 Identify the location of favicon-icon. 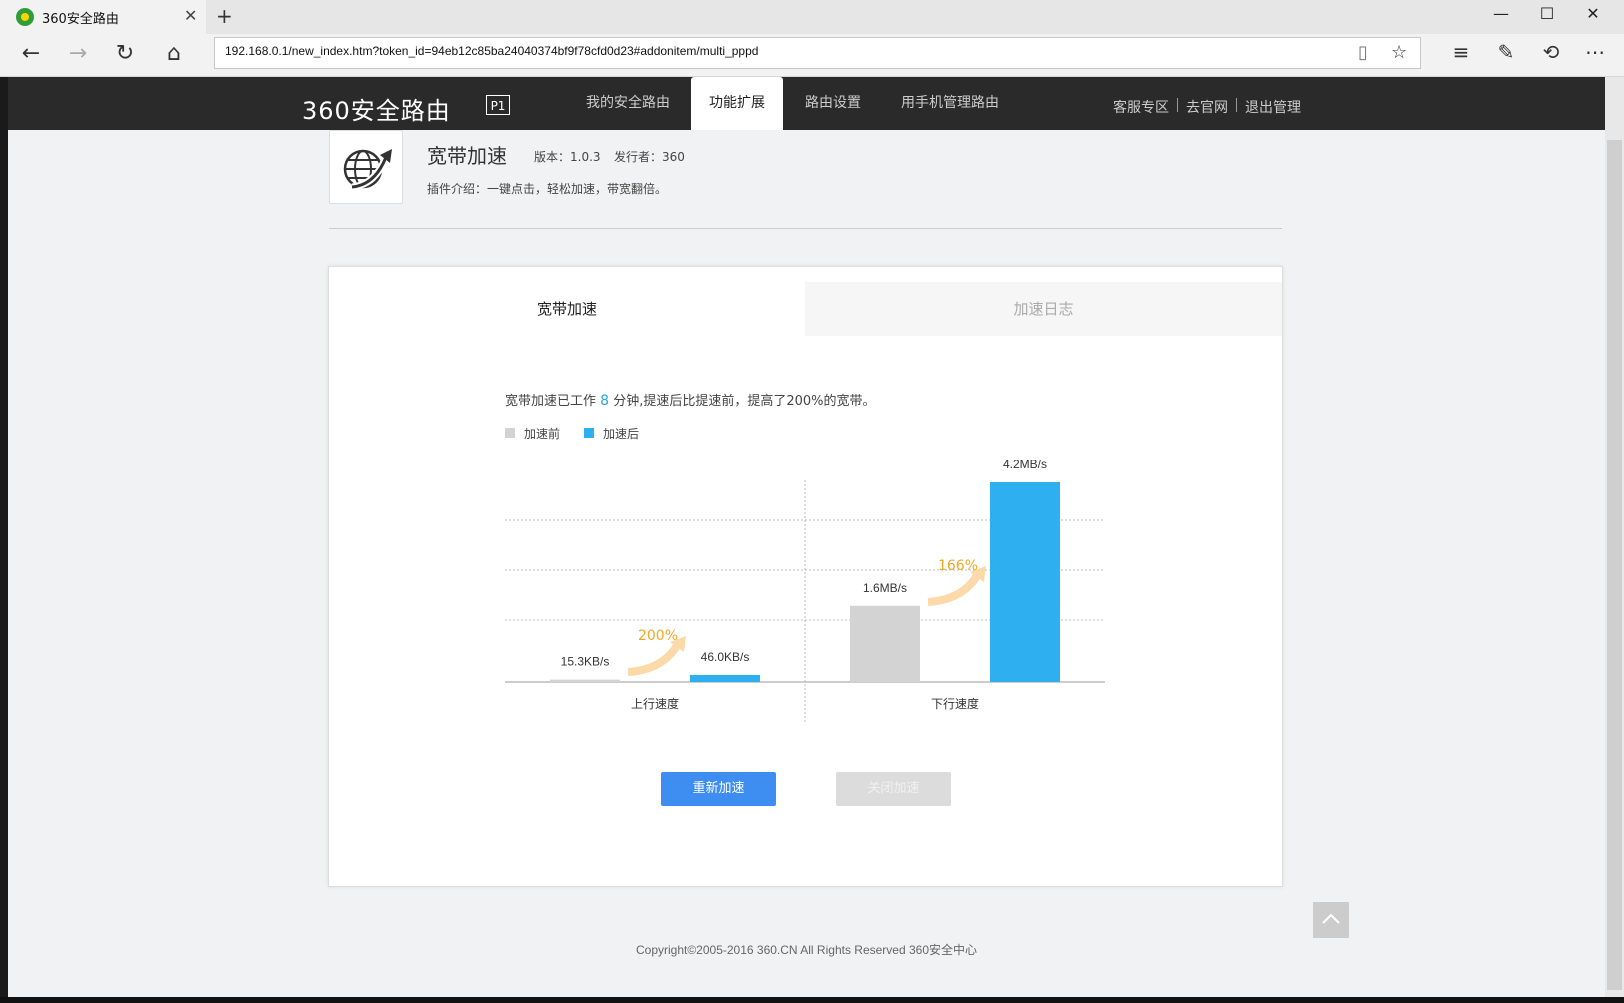
(25, 17).